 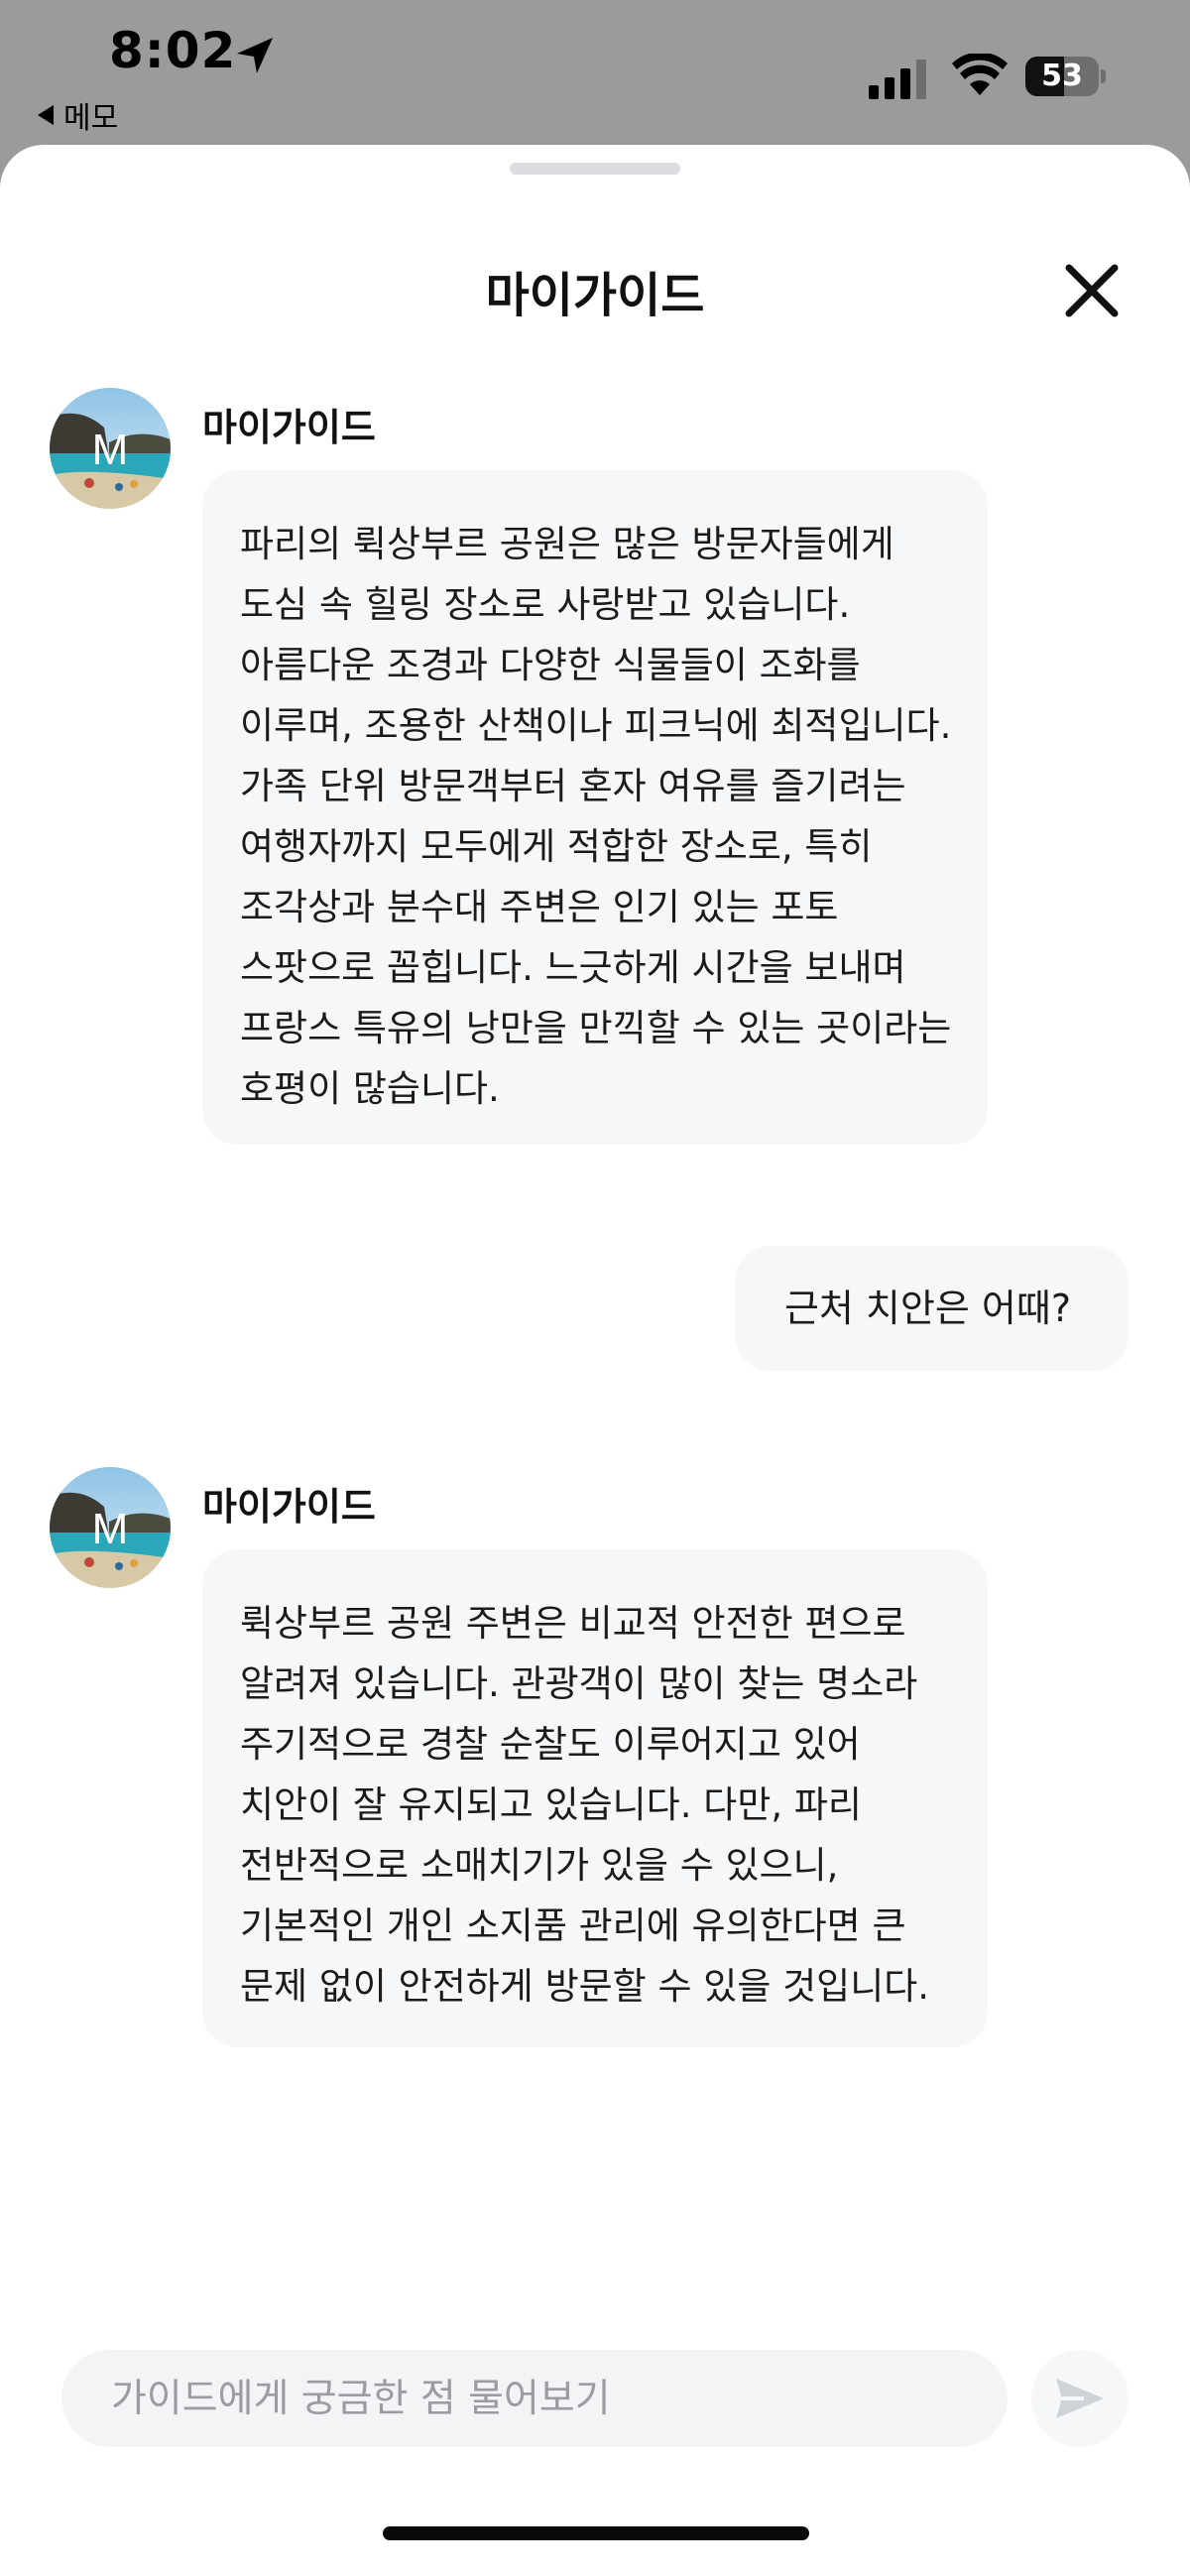 What do you see at coordinates (46, 115) in the screenshot?
I see `back-triangle-icon` at bounding box center [46, 115].